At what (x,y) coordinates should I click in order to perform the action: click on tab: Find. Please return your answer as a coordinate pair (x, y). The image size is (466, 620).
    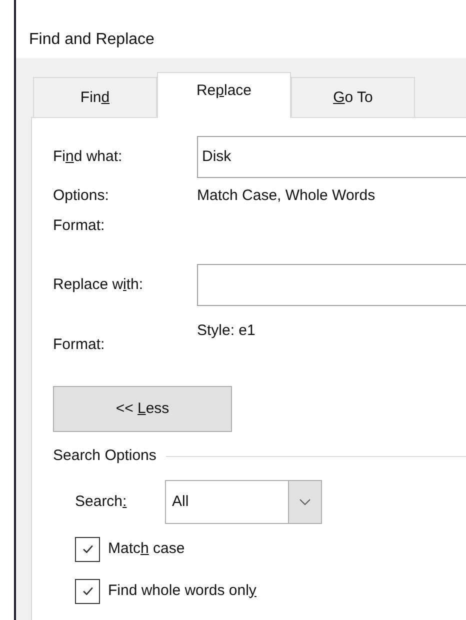
    Looking at the image, I should click on (95, 97).